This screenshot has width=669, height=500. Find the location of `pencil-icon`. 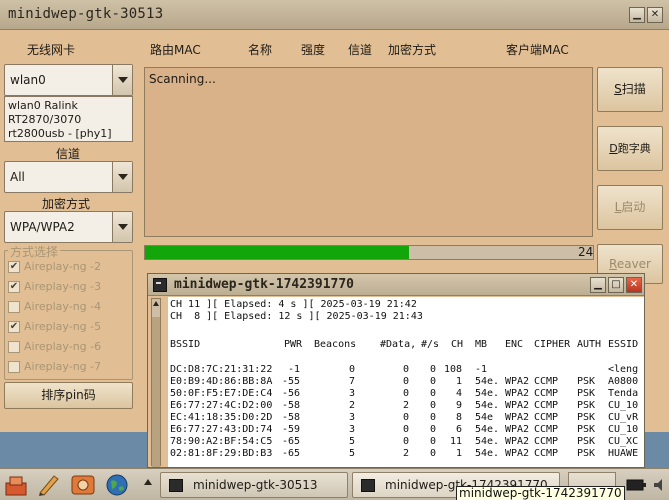

pencil-icon is located at coordinates (49, 485).